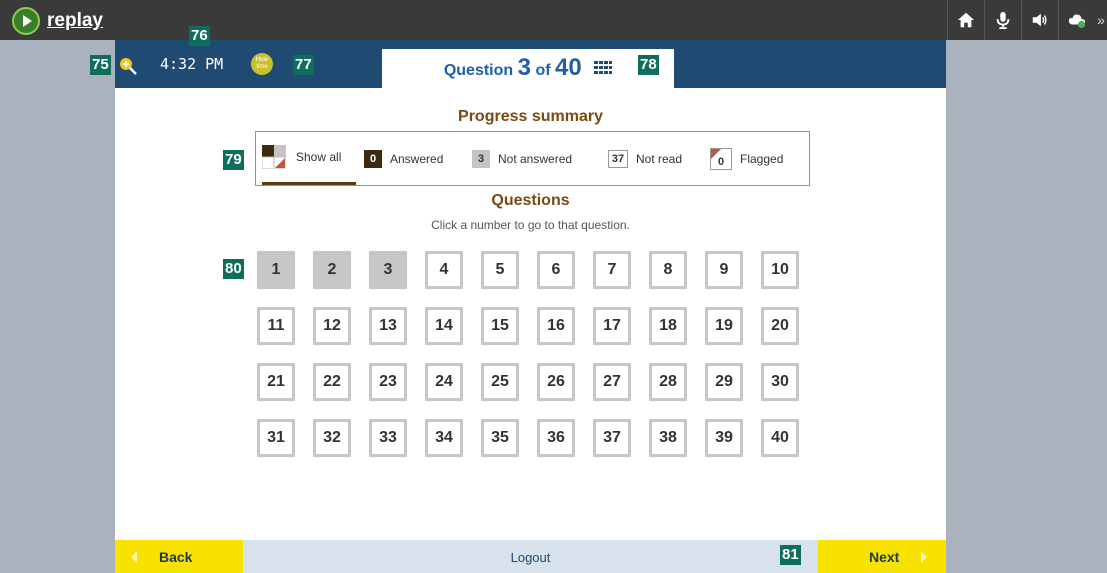  Describe the element at coordinates (500, 382) in the screenshot. I see `question-number-25: 25` at that location.